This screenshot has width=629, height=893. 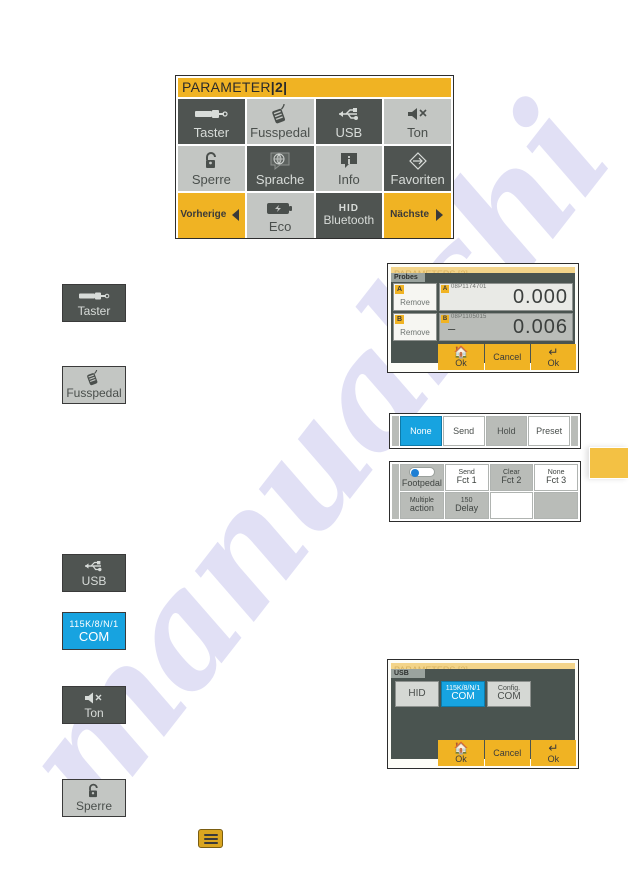 I want to click on footpedal-toggle-cell: Footpedal, so click(x=422, y=477).